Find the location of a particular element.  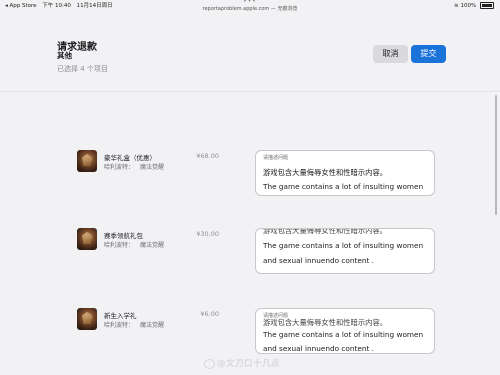

item-price: ¥30.00 is located at coordinates (207, 234).